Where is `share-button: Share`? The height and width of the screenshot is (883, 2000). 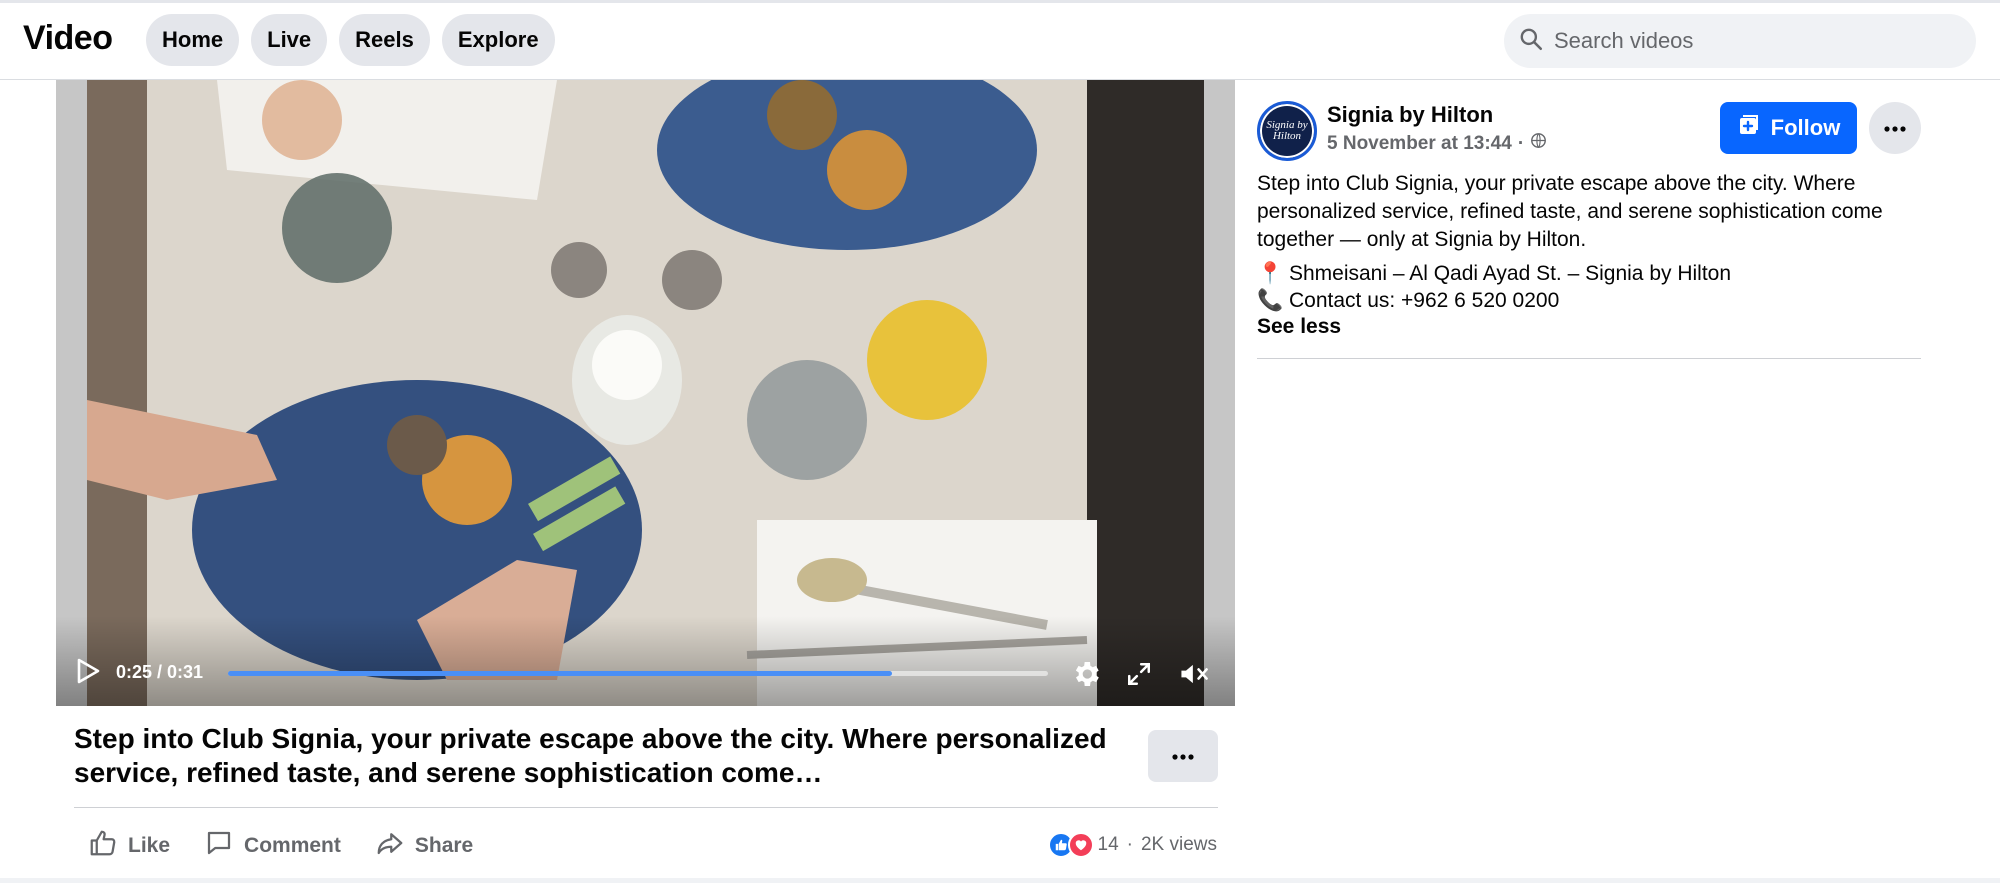 share-button: Share is located at coordinates (424, 846).